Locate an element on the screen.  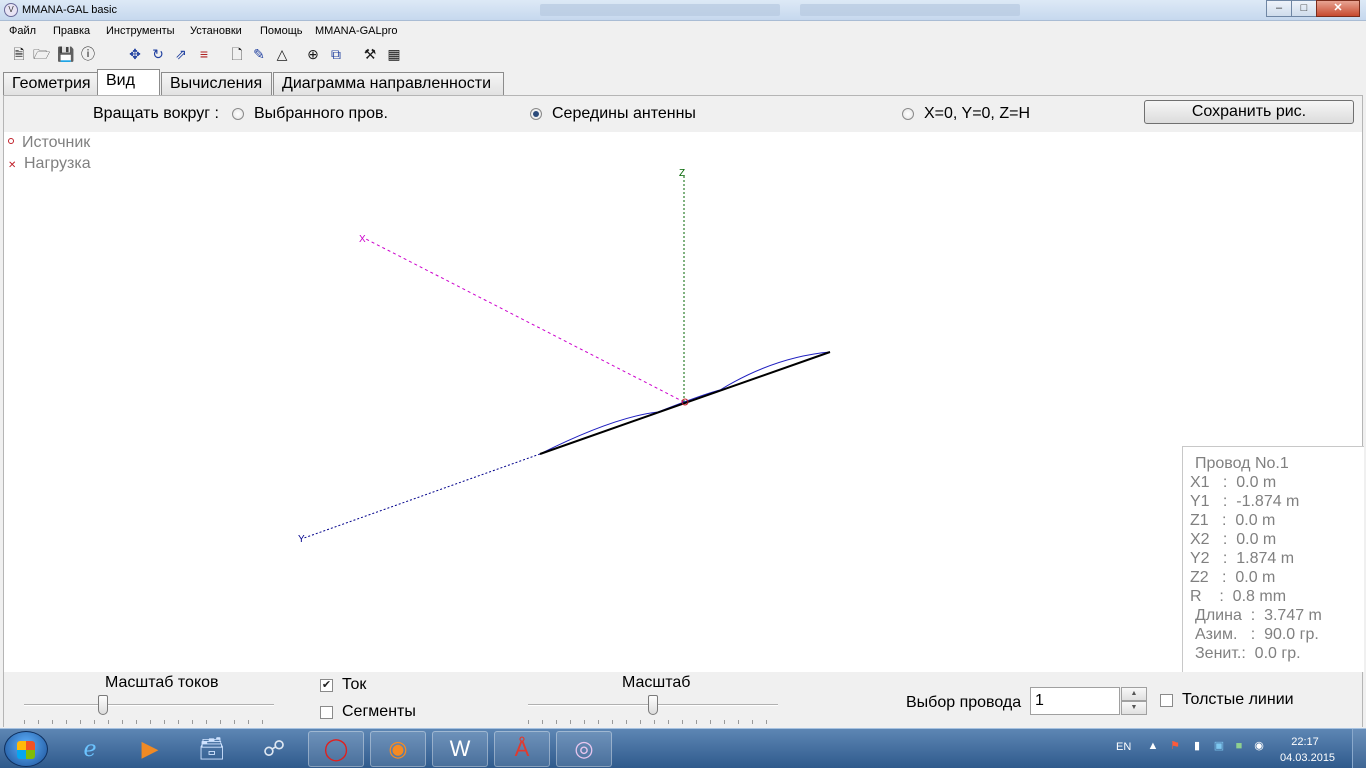
antenna-wire is located at coordinates (685, 403).